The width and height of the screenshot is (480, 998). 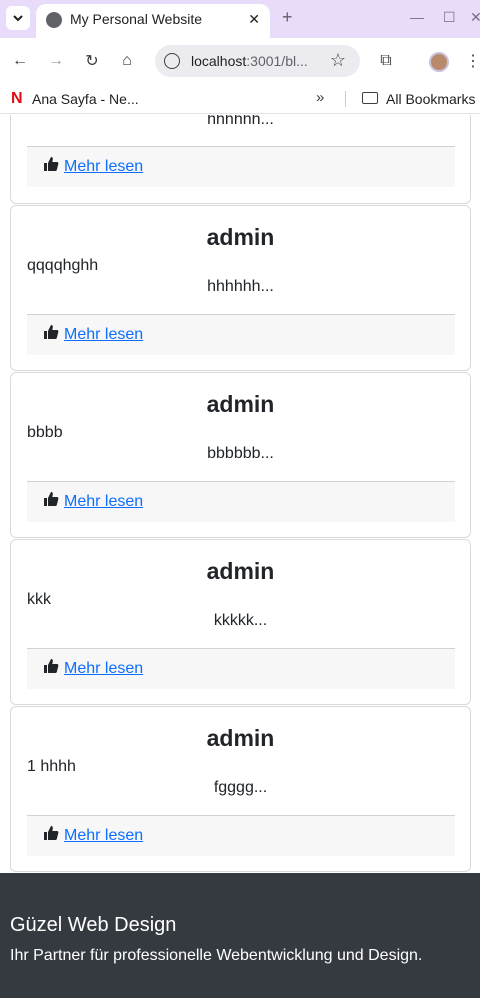 I want to click on all-bookmarks-button: All Bookmarks, so click(x=430, y=99).